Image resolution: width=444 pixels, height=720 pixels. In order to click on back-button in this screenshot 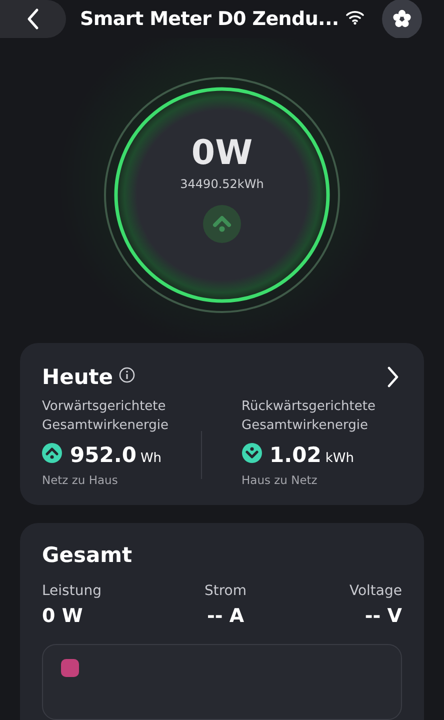, I will do `click(33, 19)`.